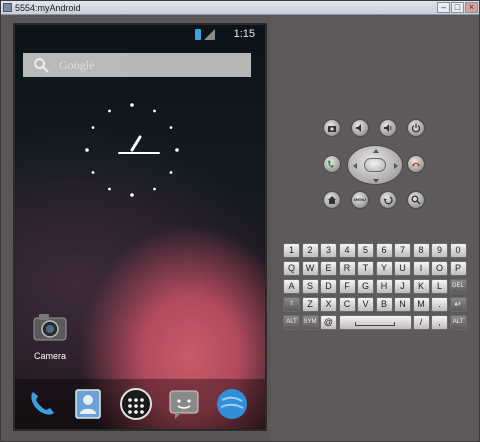 The image size is (480, 442). I want to click on key-delete: DEL, so click(458, 286).